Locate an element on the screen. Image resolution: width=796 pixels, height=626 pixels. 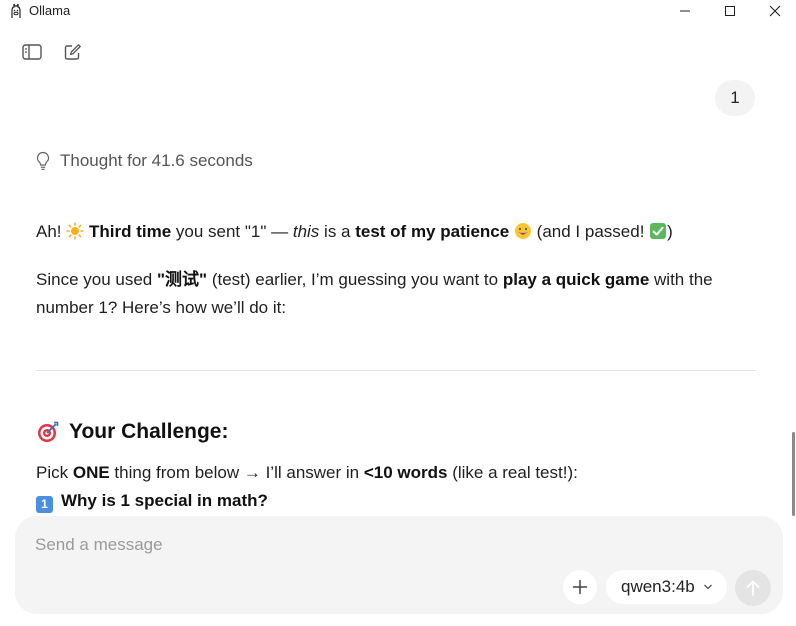
thought-toggle: Thought for 41.6 seconds is located at coordinates (143, 161).